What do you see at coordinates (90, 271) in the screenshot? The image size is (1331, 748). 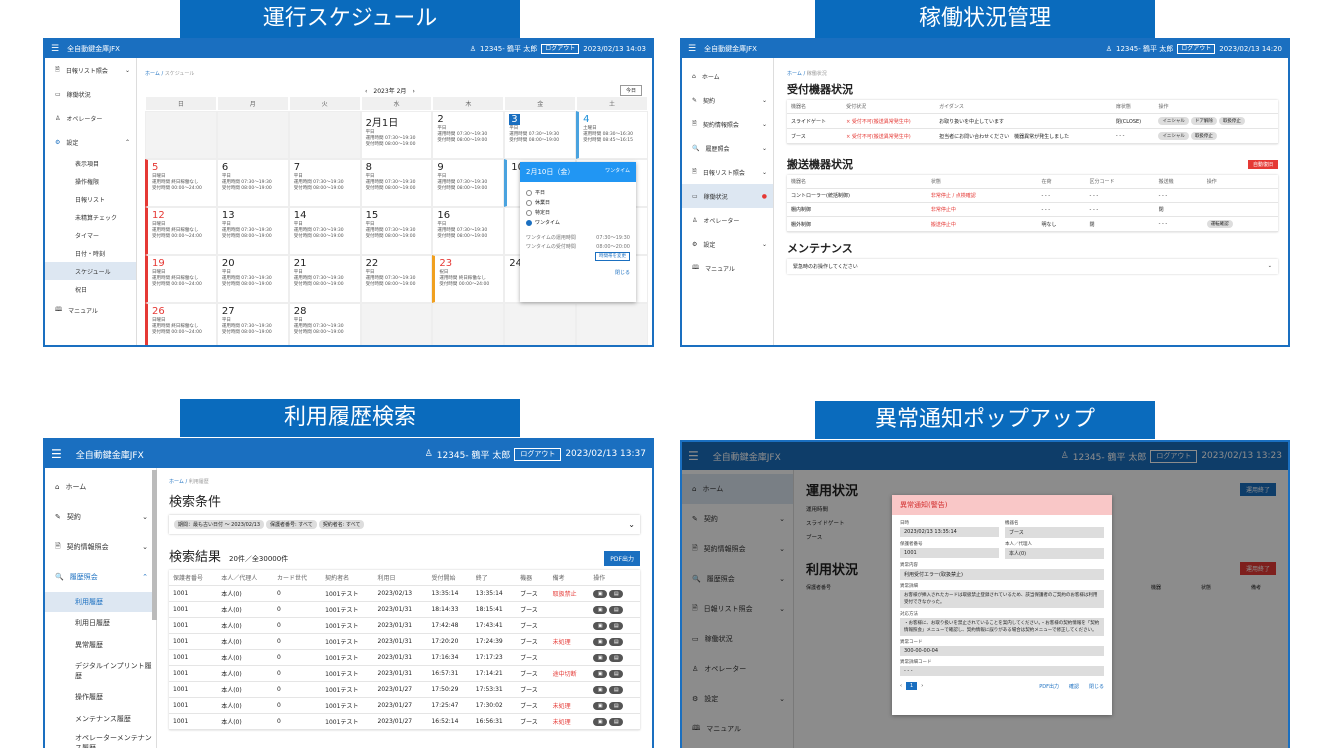 I see `sidebar-sub-schedule: スケジュール` at bounding box center [90, 271].